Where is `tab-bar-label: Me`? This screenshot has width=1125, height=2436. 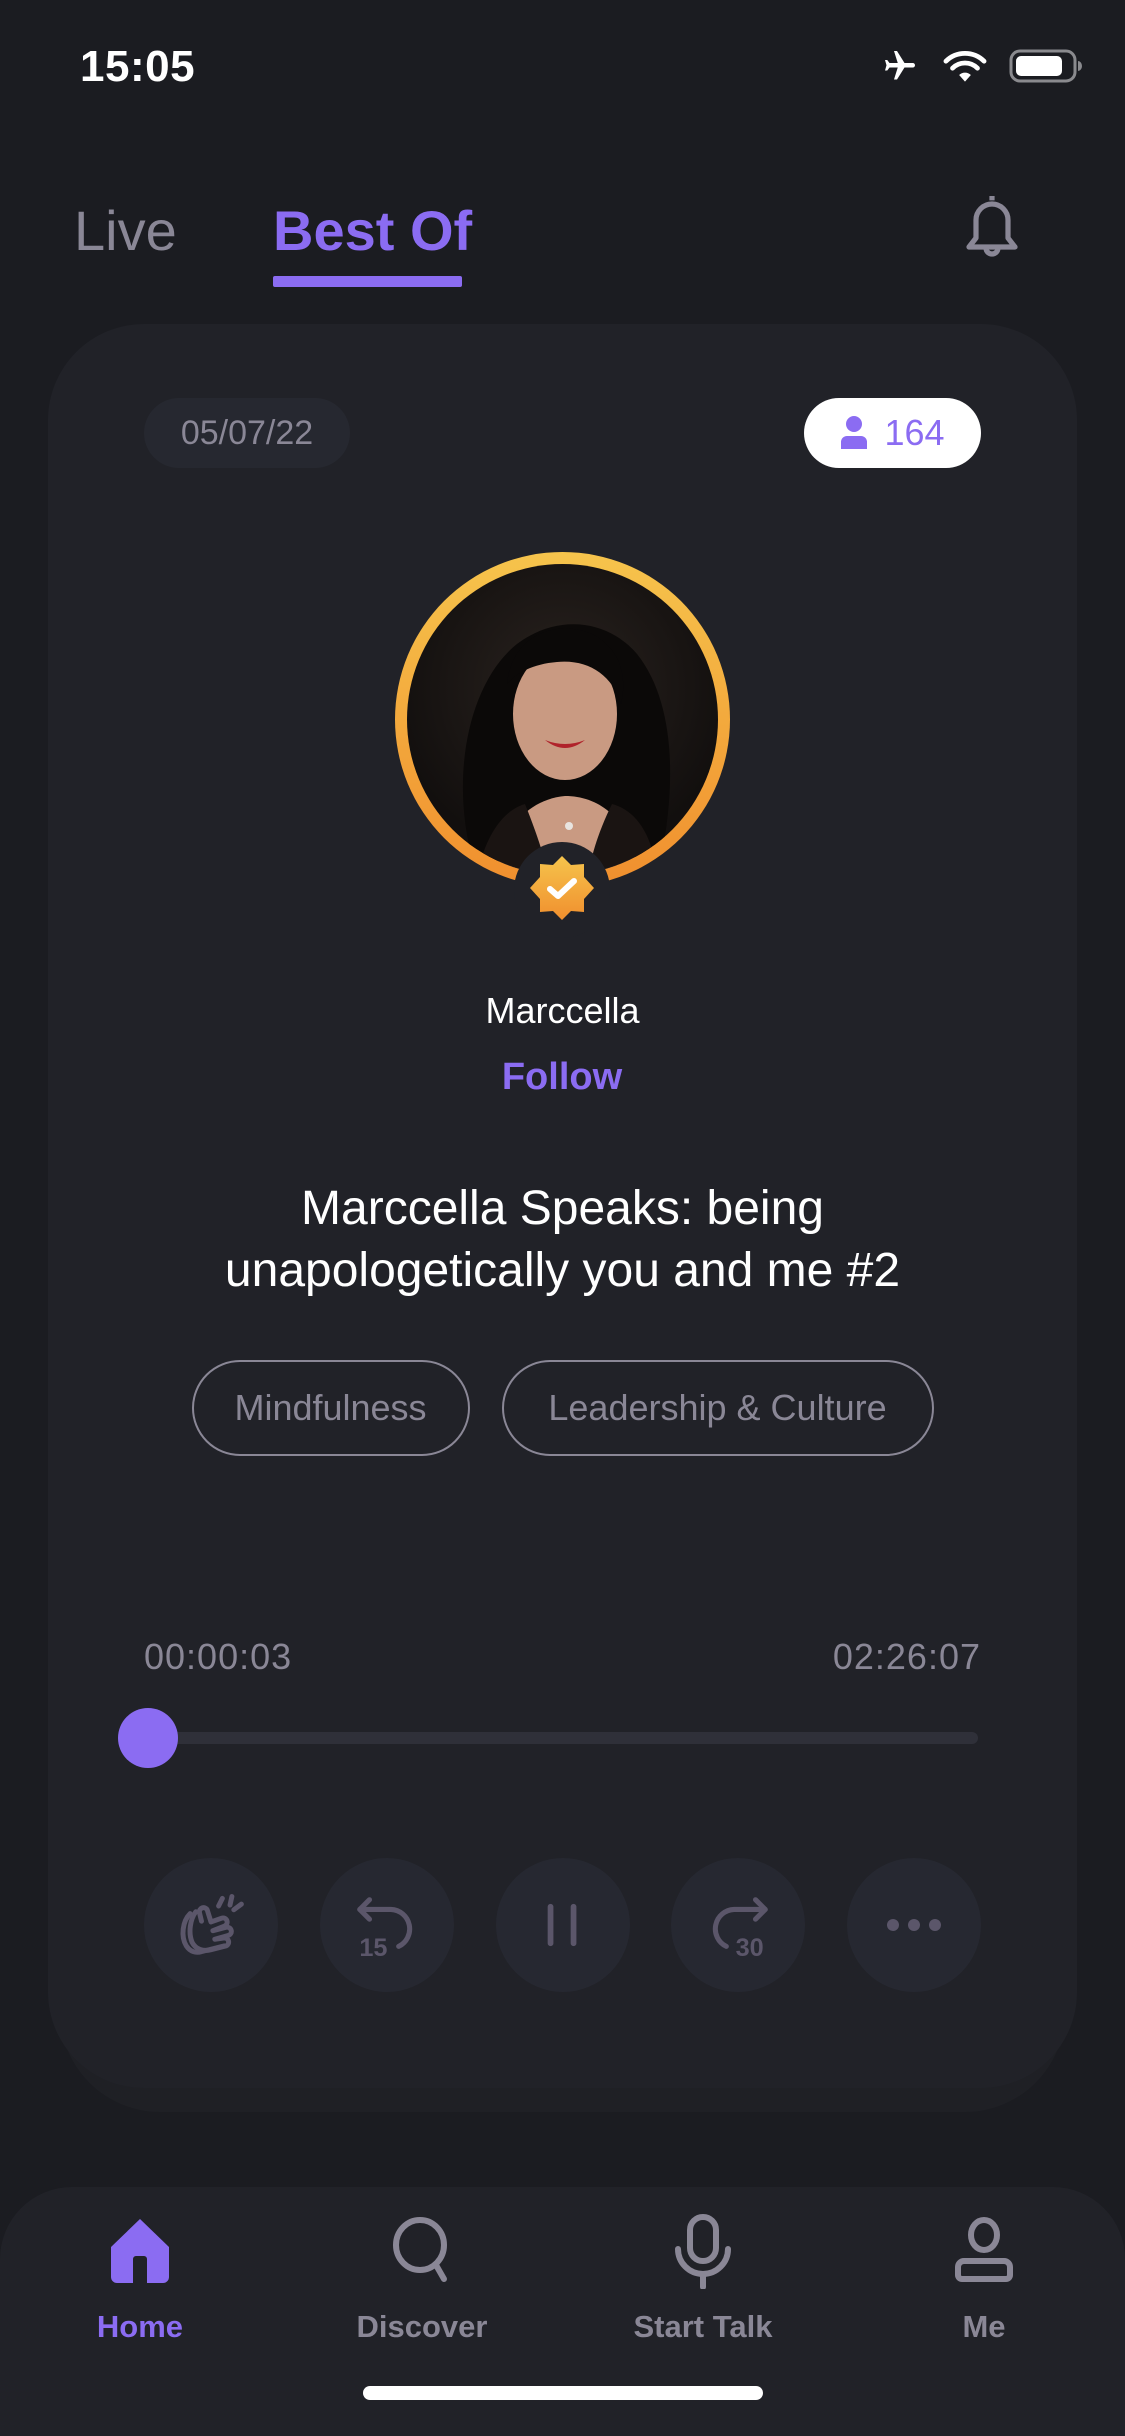 tab-bar-label: Me is located at coordinates (984, 2326).